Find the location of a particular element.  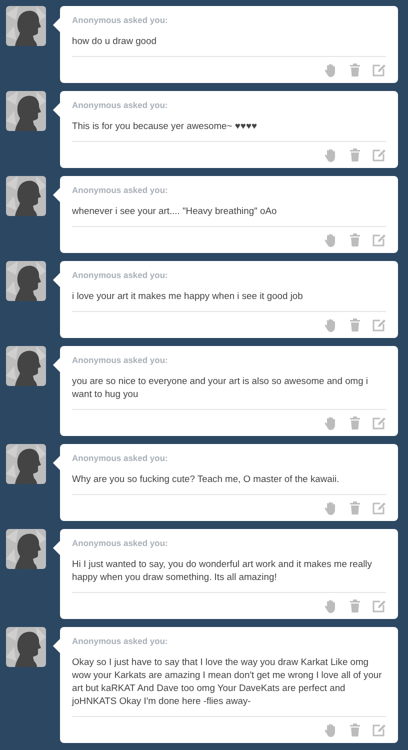

question-text: you are so nice to everyone and your art is also so awesome and omg i want to hug you is located at coordinates (220, 387).